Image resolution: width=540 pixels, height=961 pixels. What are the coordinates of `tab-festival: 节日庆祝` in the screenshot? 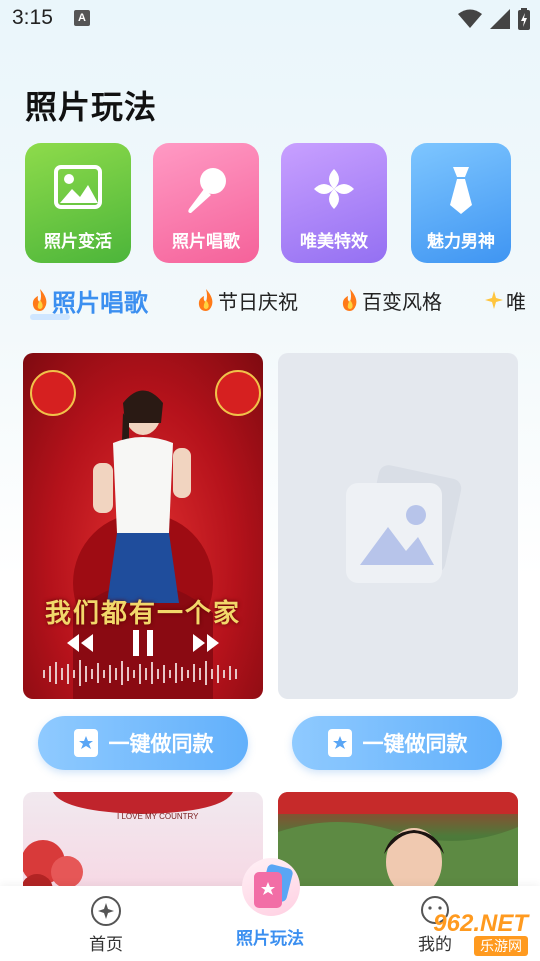 It's located at (247, 300).